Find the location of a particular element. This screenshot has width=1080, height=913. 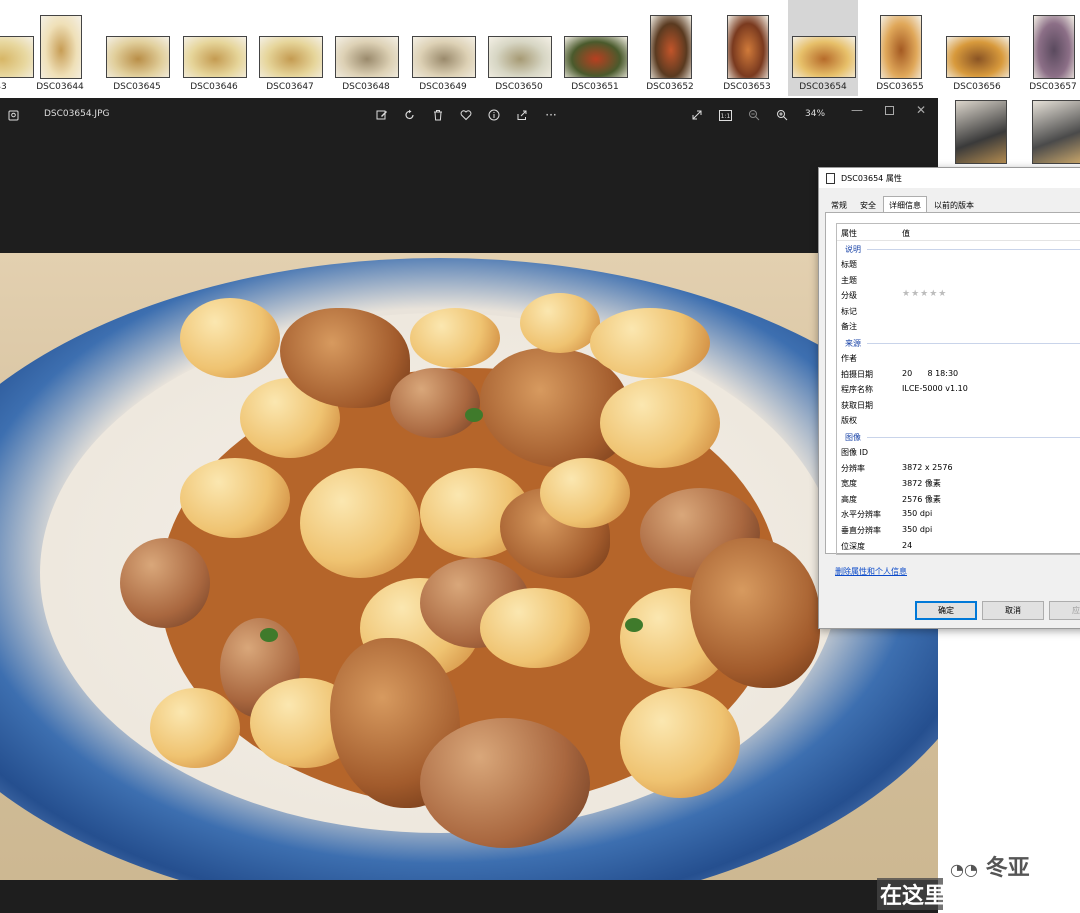

property-row: 标记 is located at coordinates (958, 312).